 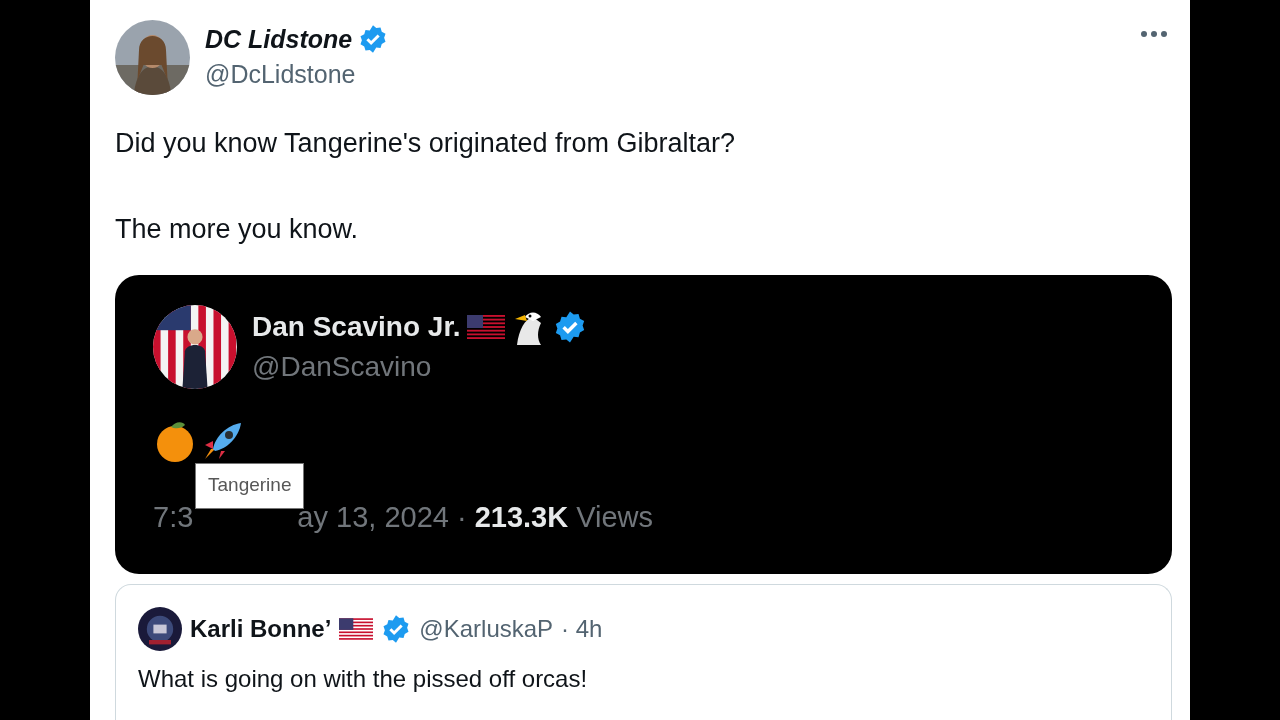 I want to click on tweet-text: Did you know Tangerine's originated from Gibraltar?, so click(x=425, y=143).